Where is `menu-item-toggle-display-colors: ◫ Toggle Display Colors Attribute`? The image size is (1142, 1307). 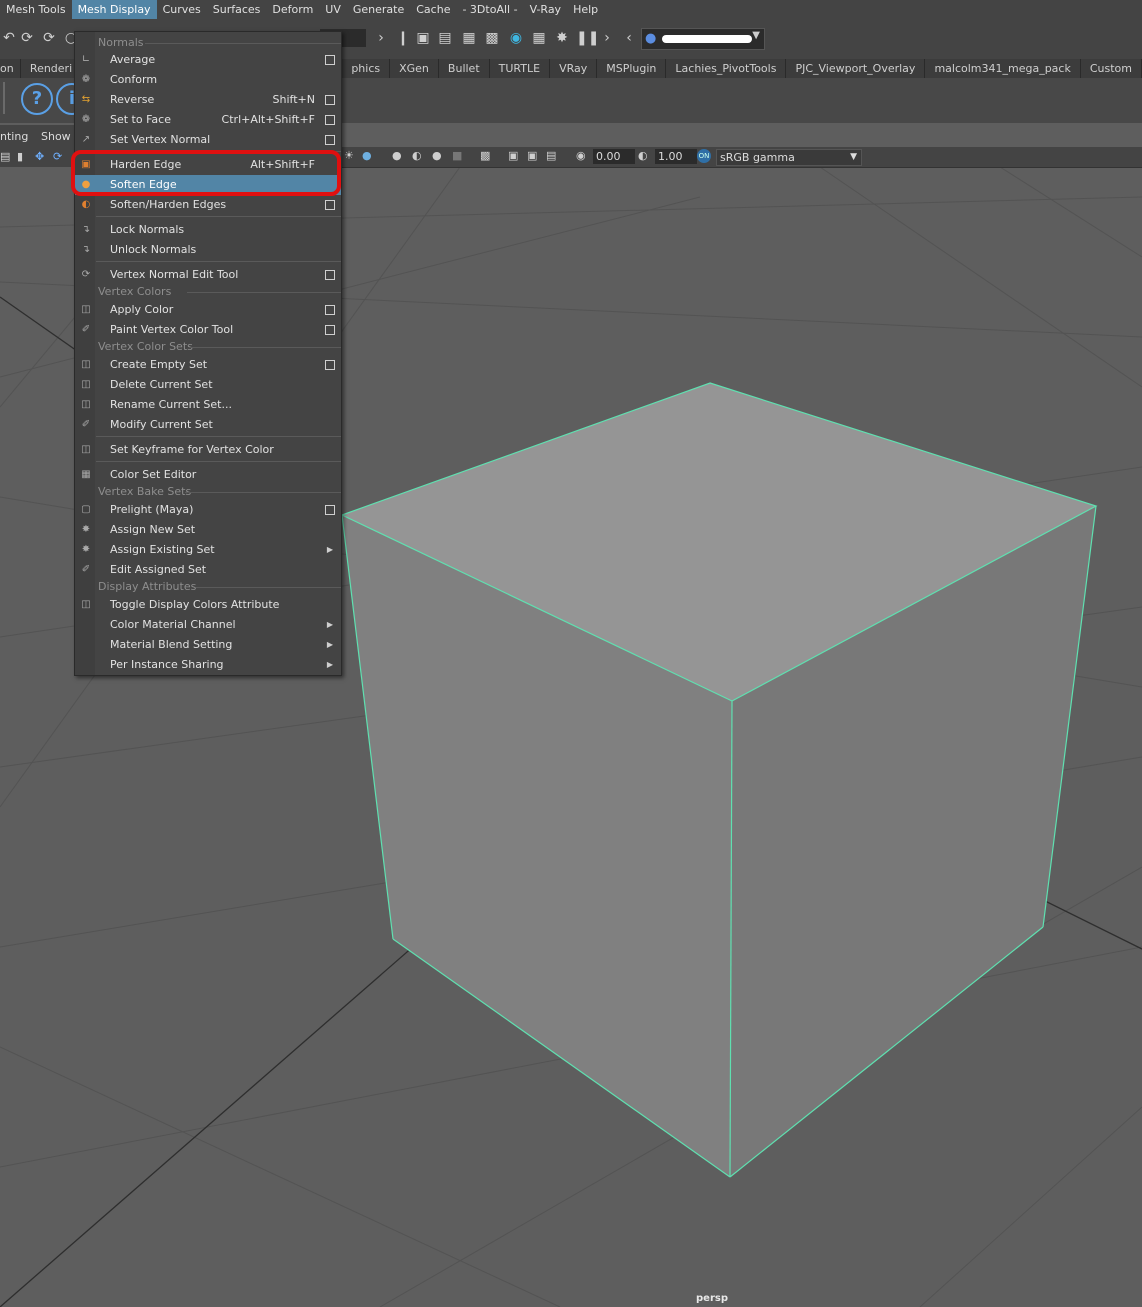 menu-item-toggle-display-colors: ◫ Toggle Display Colors Attribute is located at coordinates (208, 605).